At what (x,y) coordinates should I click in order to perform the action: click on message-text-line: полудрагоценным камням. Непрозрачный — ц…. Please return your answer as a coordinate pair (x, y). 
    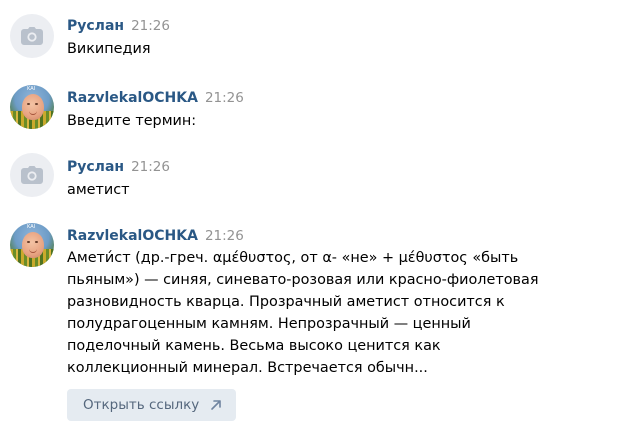
    Looking at the image, I should click on (269, 324).